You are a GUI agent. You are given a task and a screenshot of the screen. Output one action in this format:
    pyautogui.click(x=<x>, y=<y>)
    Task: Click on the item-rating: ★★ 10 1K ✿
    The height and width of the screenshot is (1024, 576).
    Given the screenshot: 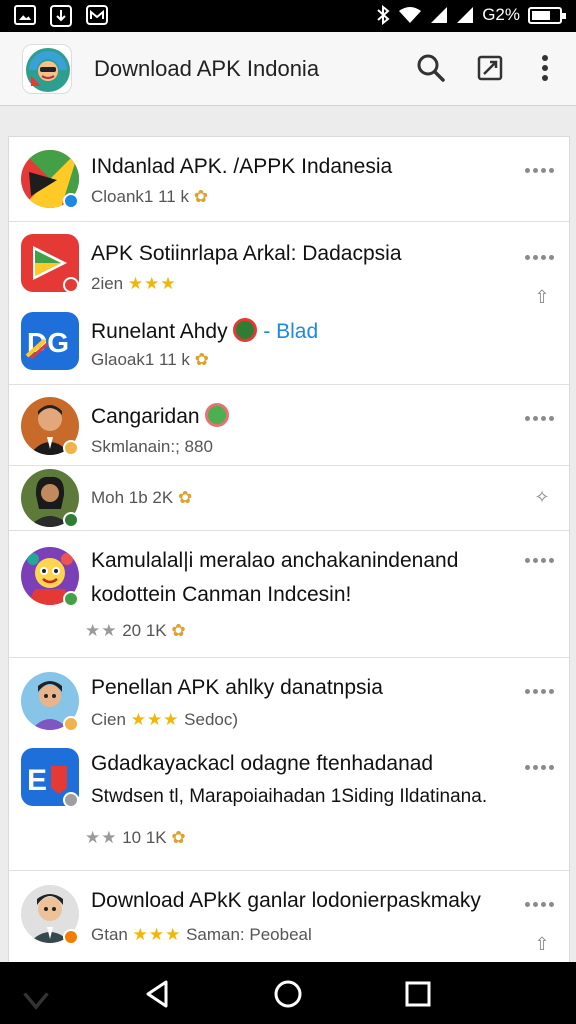 What is the action you would take?
    pyautogui.click(x=135, y=838)
    